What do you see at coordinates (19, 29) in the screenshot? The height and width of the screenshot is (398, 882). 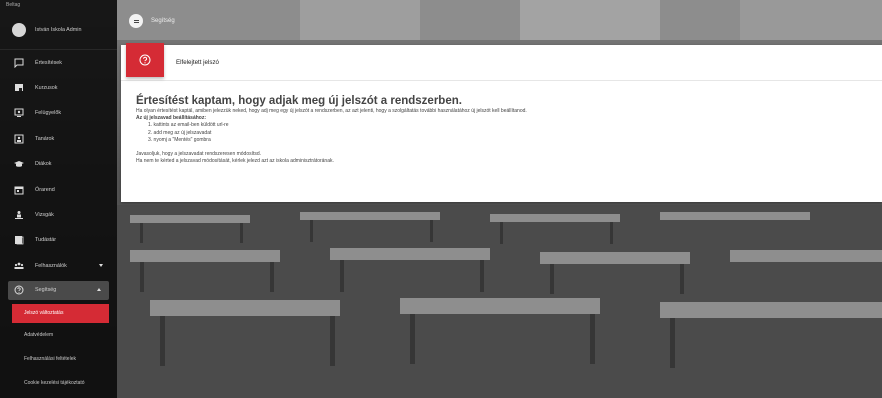 I see `avatar` at bounding box center [19, 29].